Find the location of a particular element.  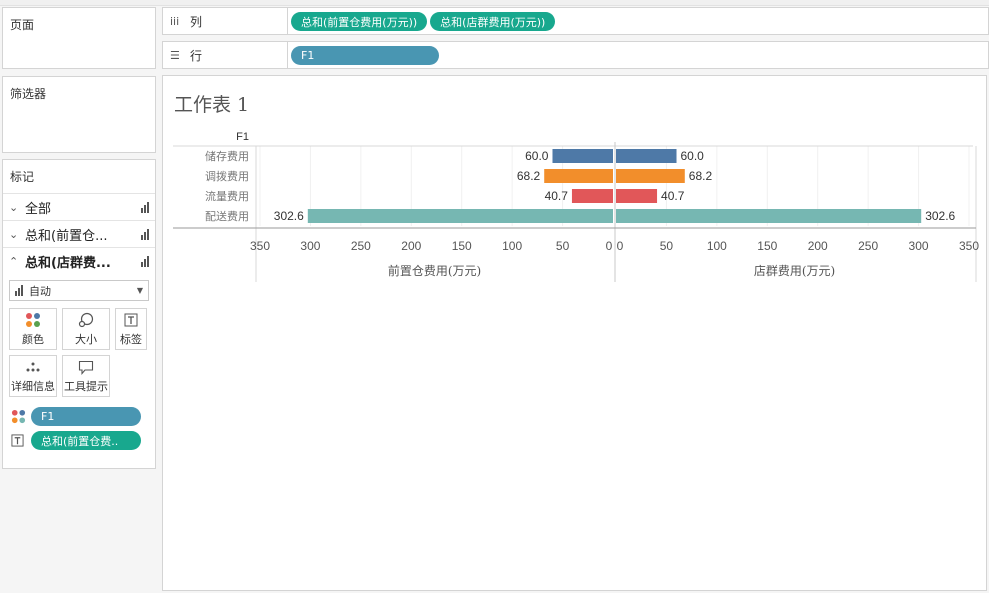

columns-shelf-label: iii 列 is located at coordinates (225, 21).